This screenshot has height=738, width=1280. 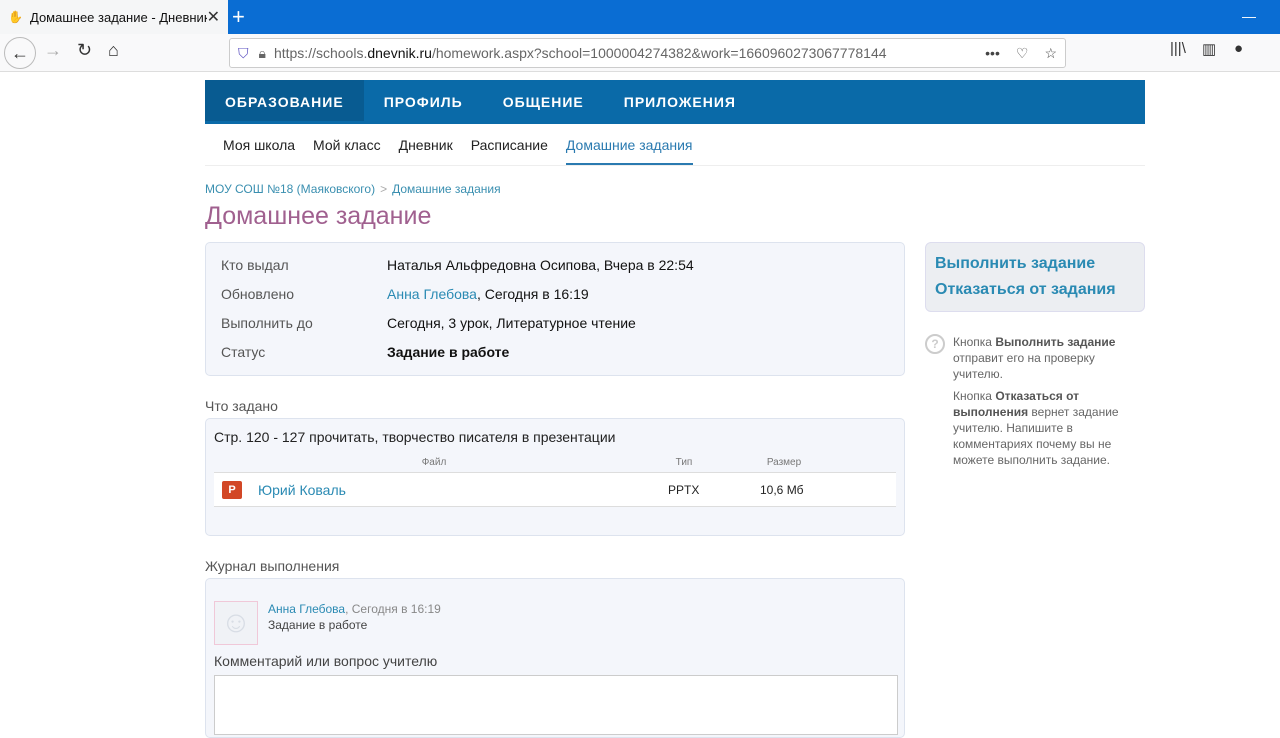 What do you see at coordinates (243, 52) in the screenshot?
I see `shield-icon: ⛉` at bounding box center [243, 52].